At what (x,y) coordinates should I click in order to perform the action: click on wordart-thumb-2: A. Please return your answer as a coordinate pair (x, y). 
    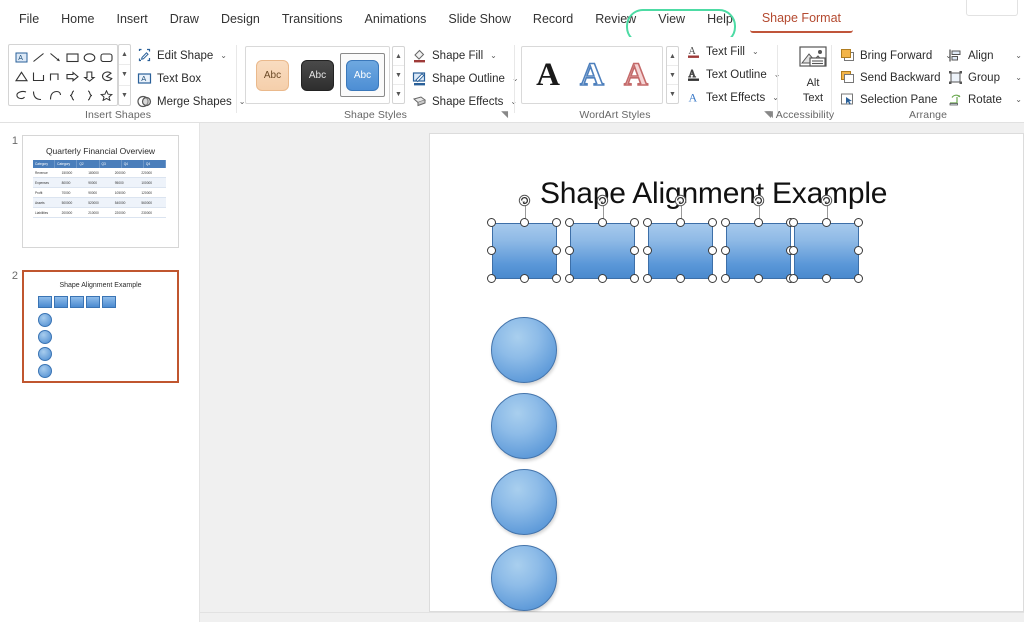
    Looking at the image, I should click on (592, 75).